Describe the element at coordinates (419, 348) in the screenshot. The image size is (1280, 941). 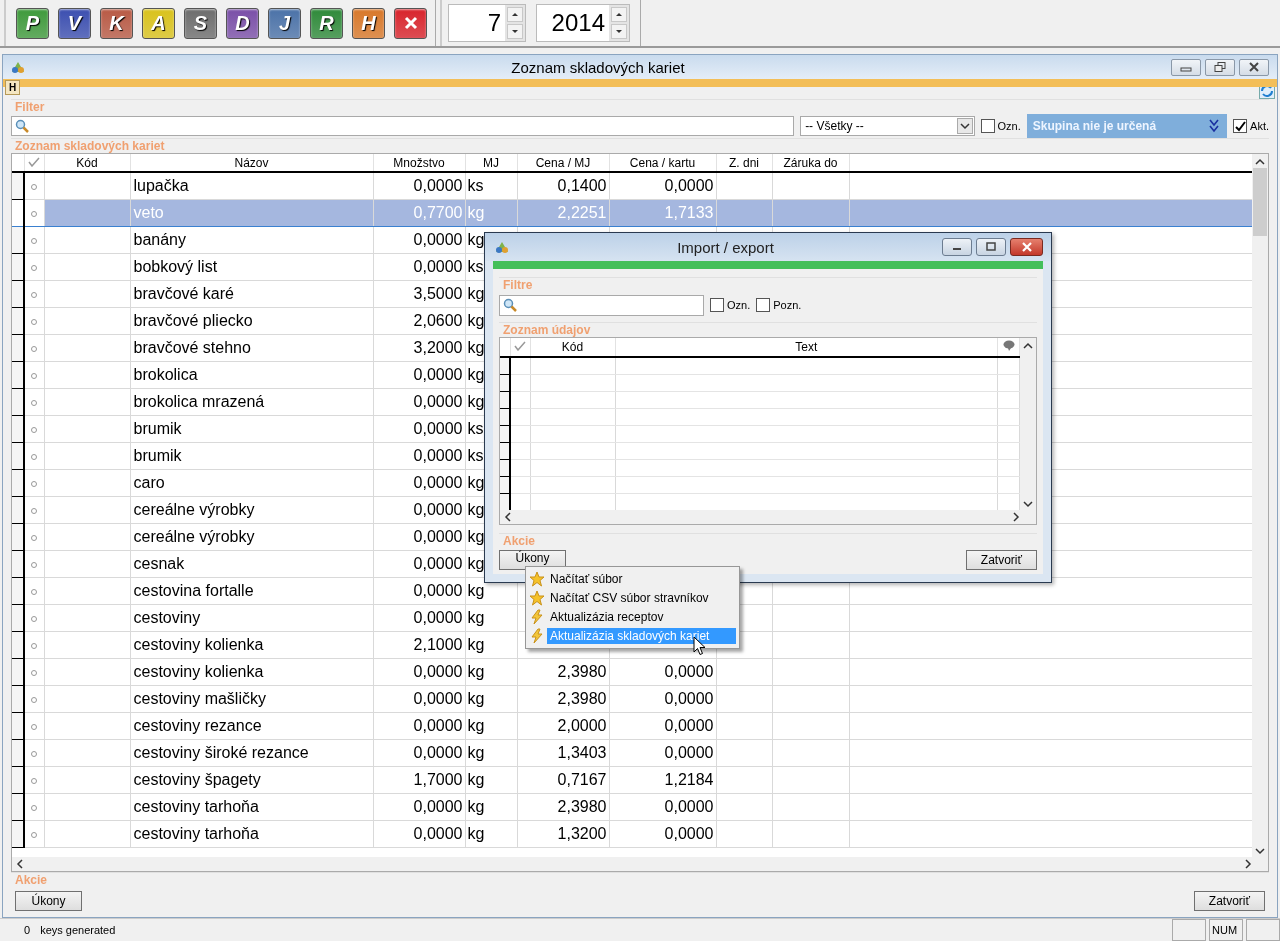
I see `table-cell: 3,2000` at that location.